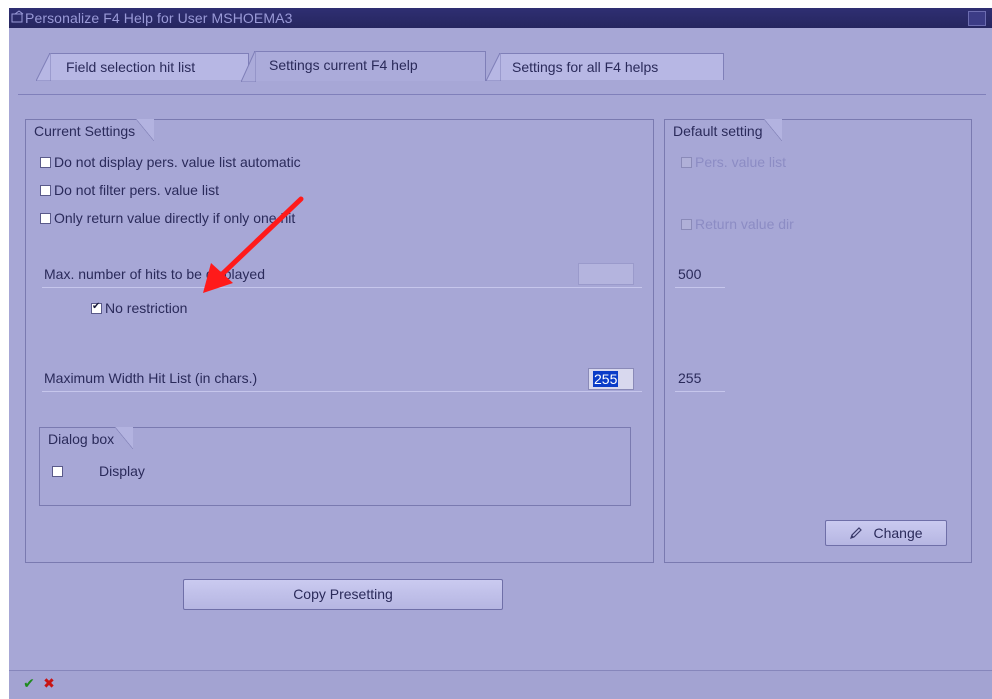 This screenshot has height=699, width=992. Describe the element at coordinates (151, 378) in the screenshot. I see `max-width-label: Maximum Width Hit List (in chars.)` at that location.